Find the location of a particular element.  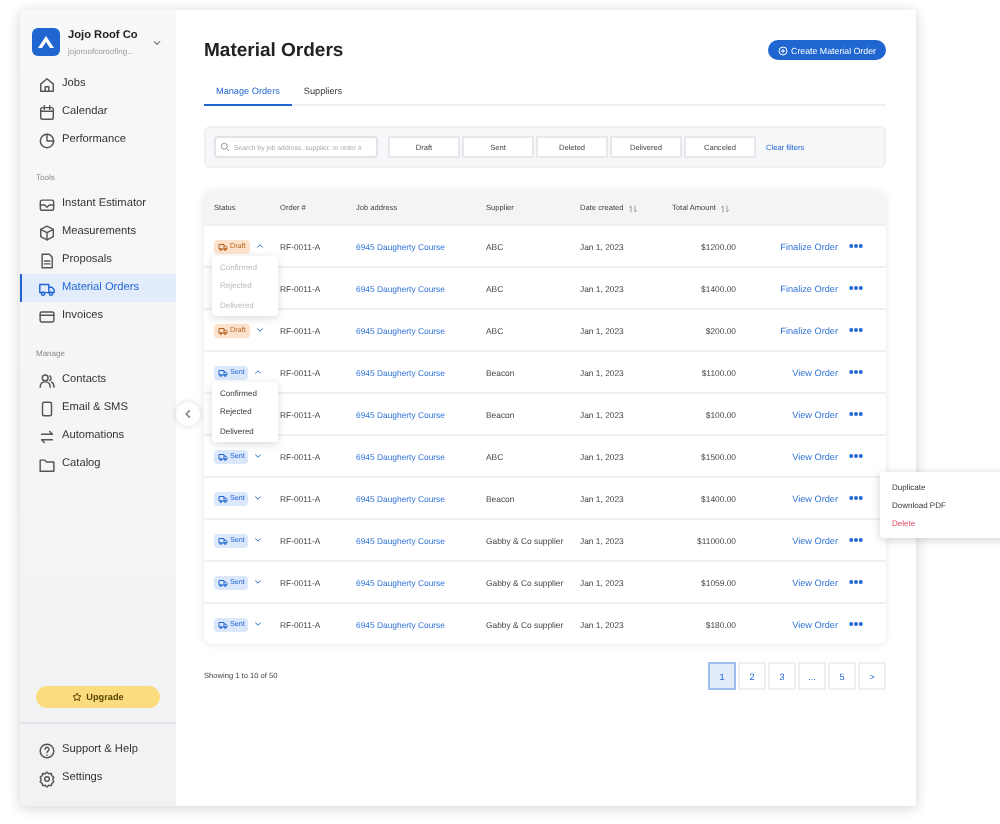

truck-icon is located at coordinates (47, 288).